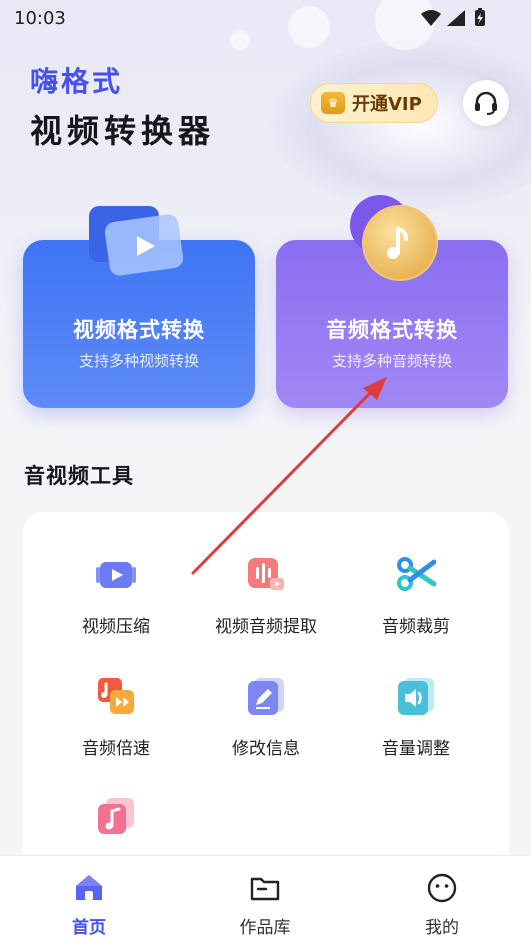  I want to click on app-title: 视频转换器, so click(123, 131).